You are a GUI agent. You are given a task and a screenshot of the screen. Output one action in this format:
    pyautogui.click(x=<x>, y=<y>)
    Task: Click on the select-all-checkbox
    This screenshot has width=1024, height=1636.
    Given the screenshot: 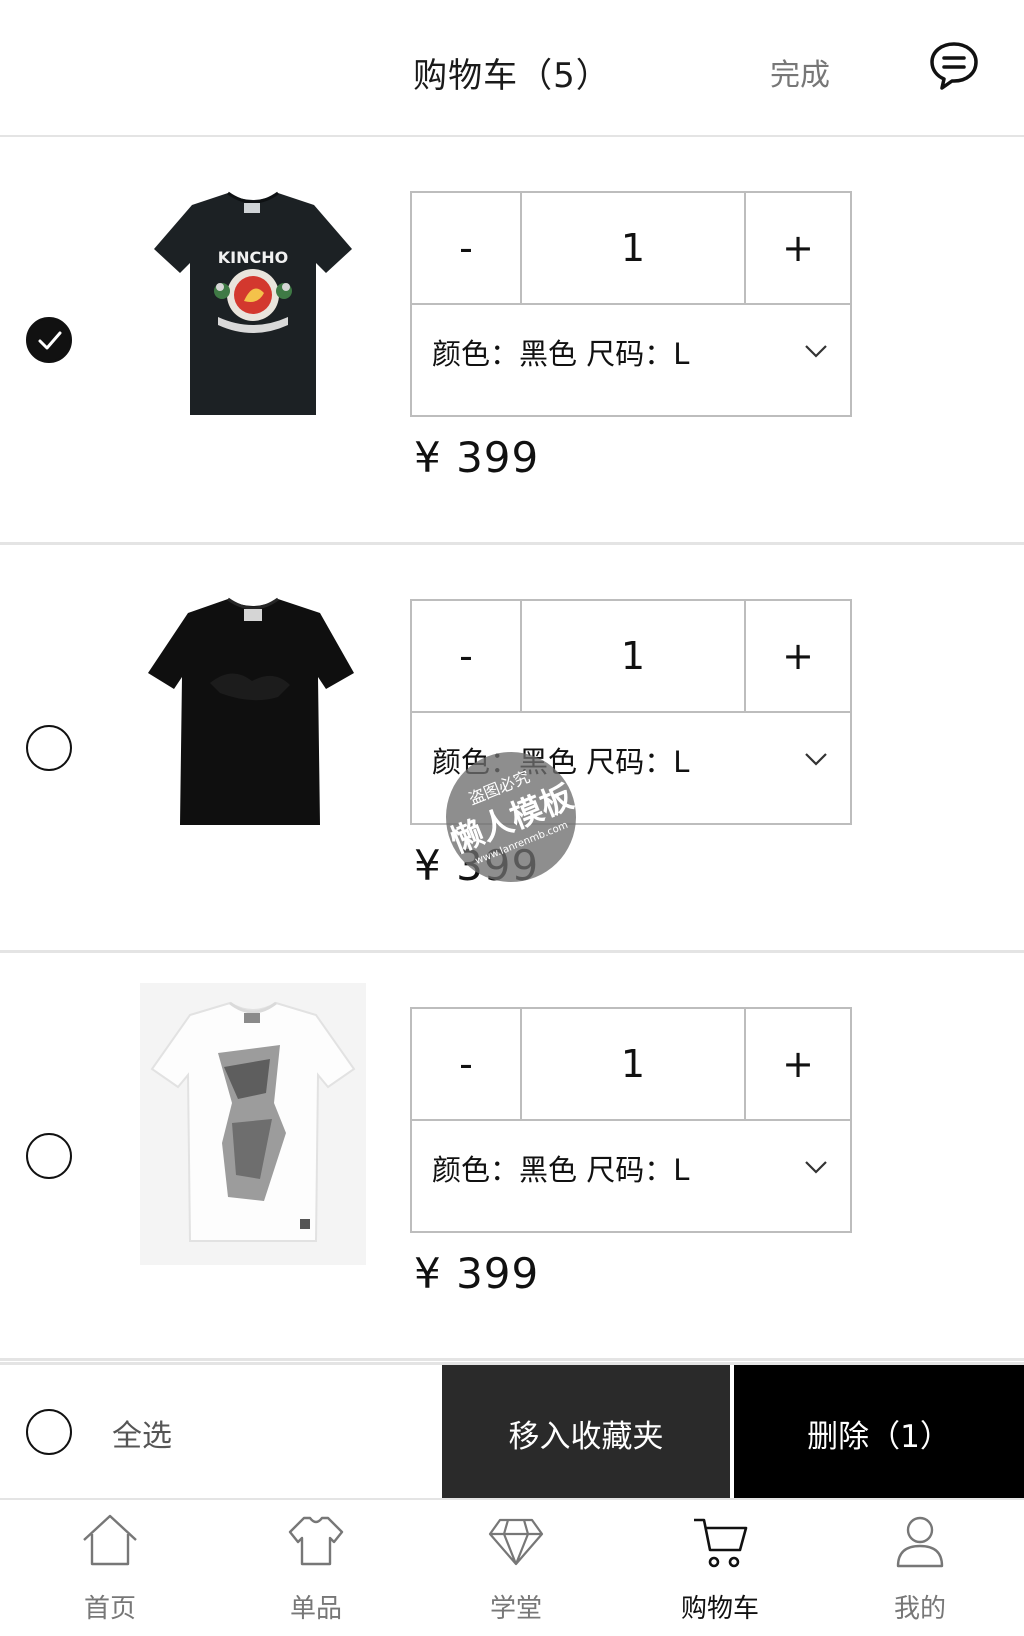 What is the action you would take?
    pyautogui.click(x=49, y=1432)
    